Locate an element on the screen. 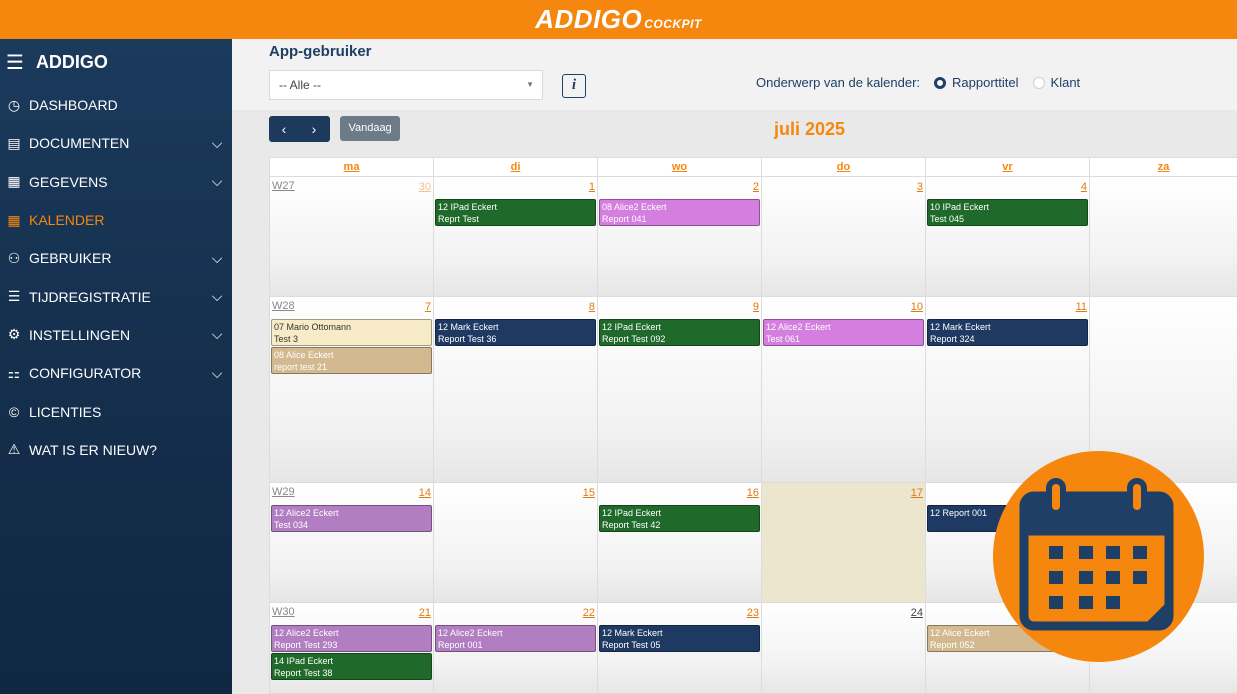  calendar-event: 12 Alice2 Eckert Test 061 is located at coordinates (843, 332).